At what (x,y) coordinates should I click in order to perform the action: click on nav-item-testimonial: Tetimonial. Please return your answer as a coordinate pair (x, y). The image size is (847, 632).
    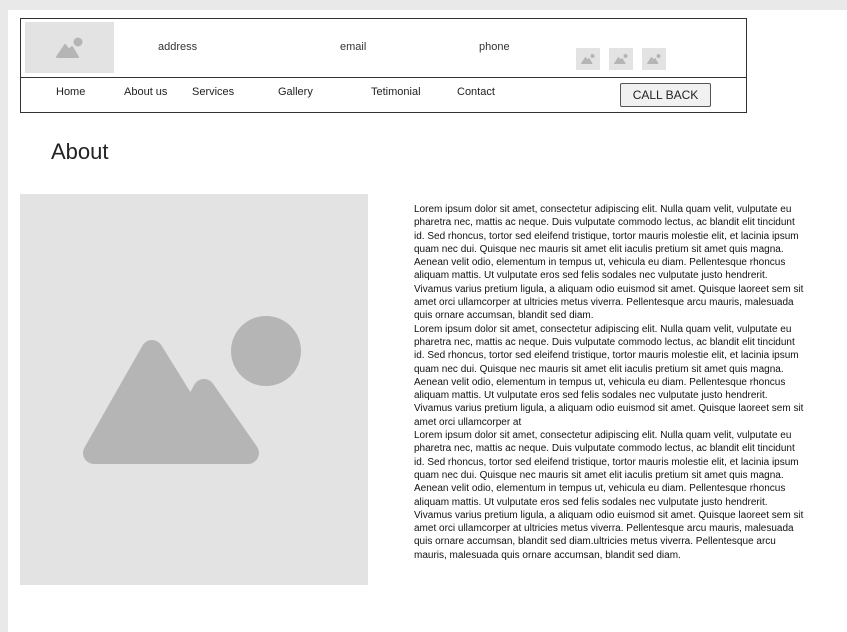
    Looking at the image, I should click on (396, 92).